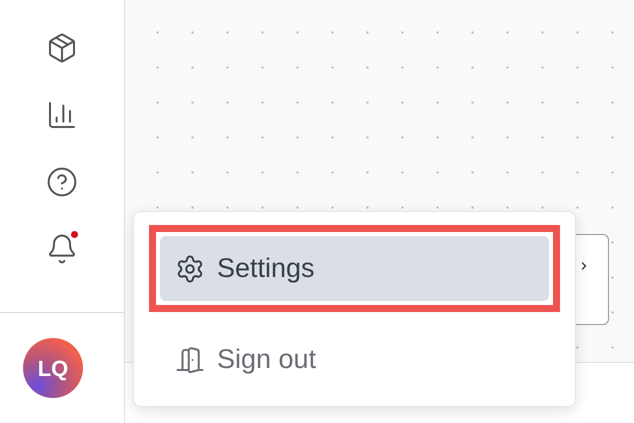 This screenshot has width=634, height=423. What do you see at coordinates (354, 359) in the screenshot?
I see `menu-item: Sign out` at bounding box center [354, 359].